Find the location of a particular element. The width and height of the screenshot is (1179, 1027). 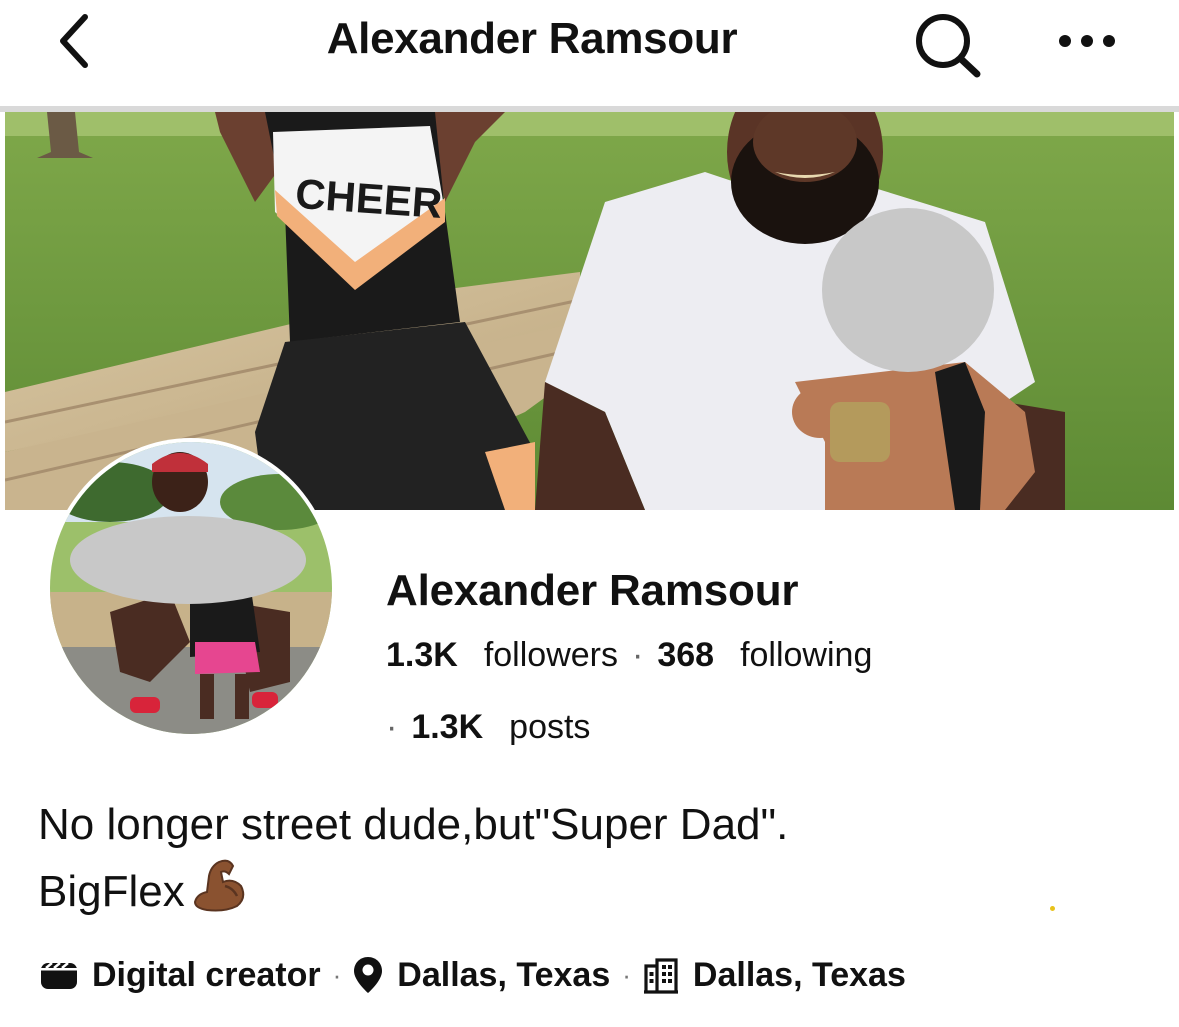

location-label: Dallas, Texas is located at coordinates (504, 974).